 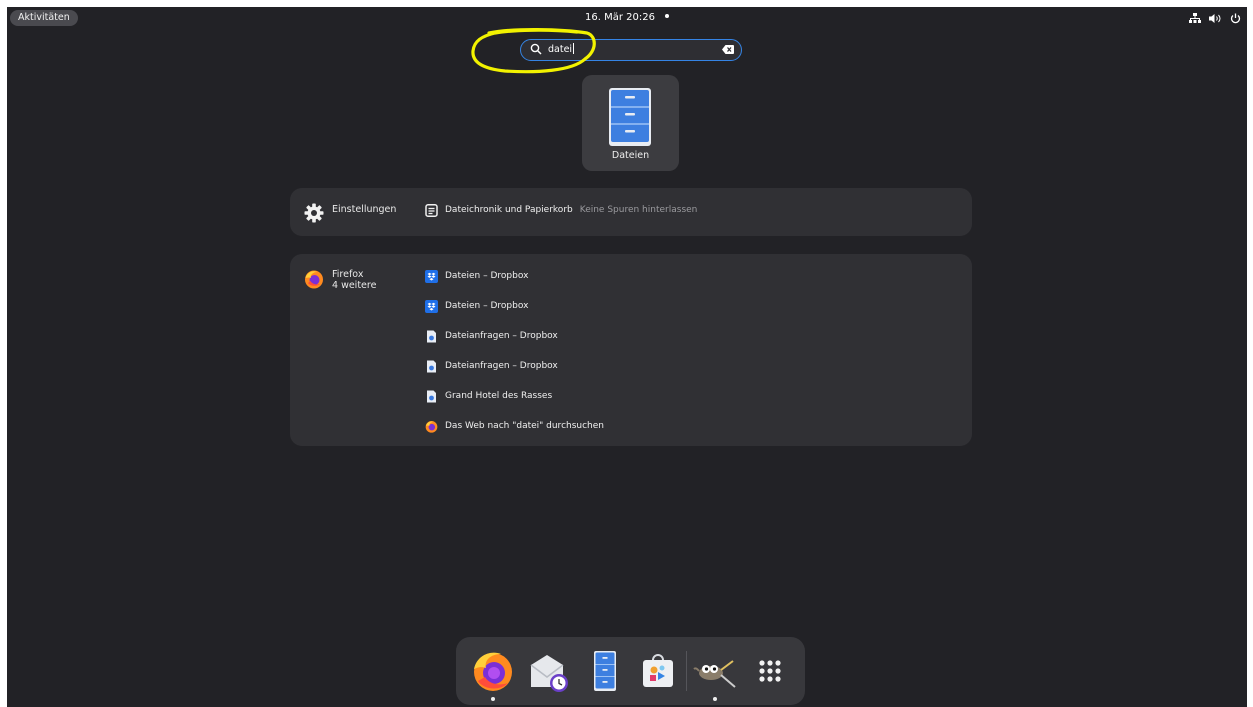 I want to click on clock: 16. Mär 20:26, so click(x=627, y=18).